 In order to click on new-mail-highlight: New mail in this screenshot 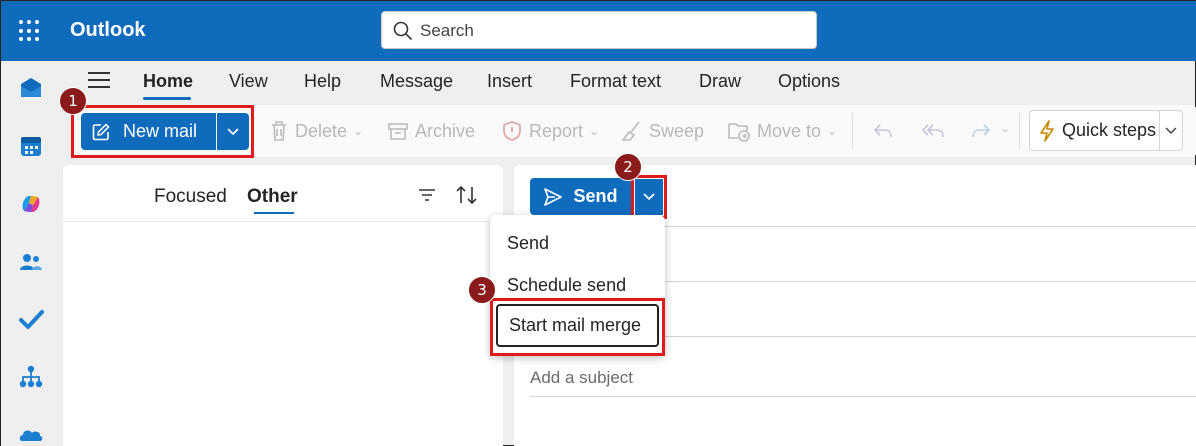, I will do `click(162, 131)`.